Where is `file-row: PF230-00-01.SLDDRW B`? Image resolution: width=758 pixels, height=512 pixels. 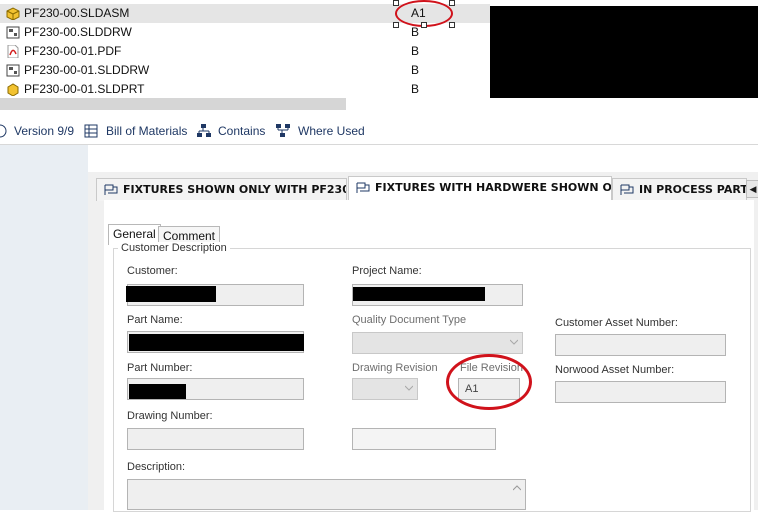 file-row: PF230-00-01.SLDDRW B is located at coordinates (245, 70).